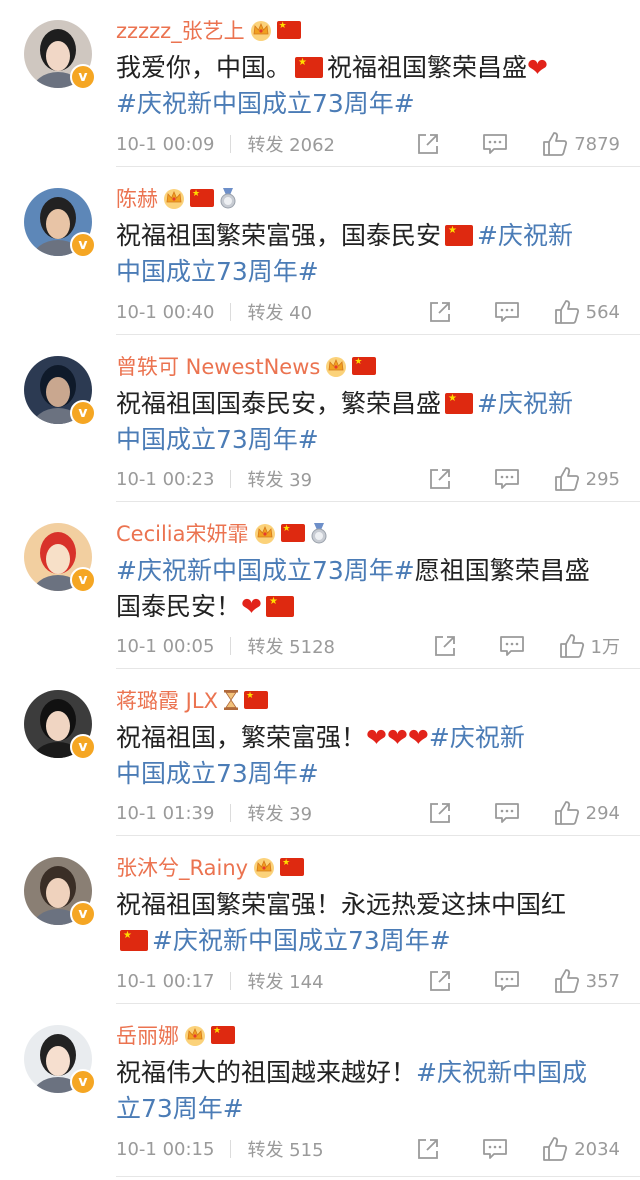 The height and width of the screenshot is (1180, 640). Describe the element at coordinates (182, 867) in the screenshot. I see `username-link: 张沐兮_Rainy` at that location.